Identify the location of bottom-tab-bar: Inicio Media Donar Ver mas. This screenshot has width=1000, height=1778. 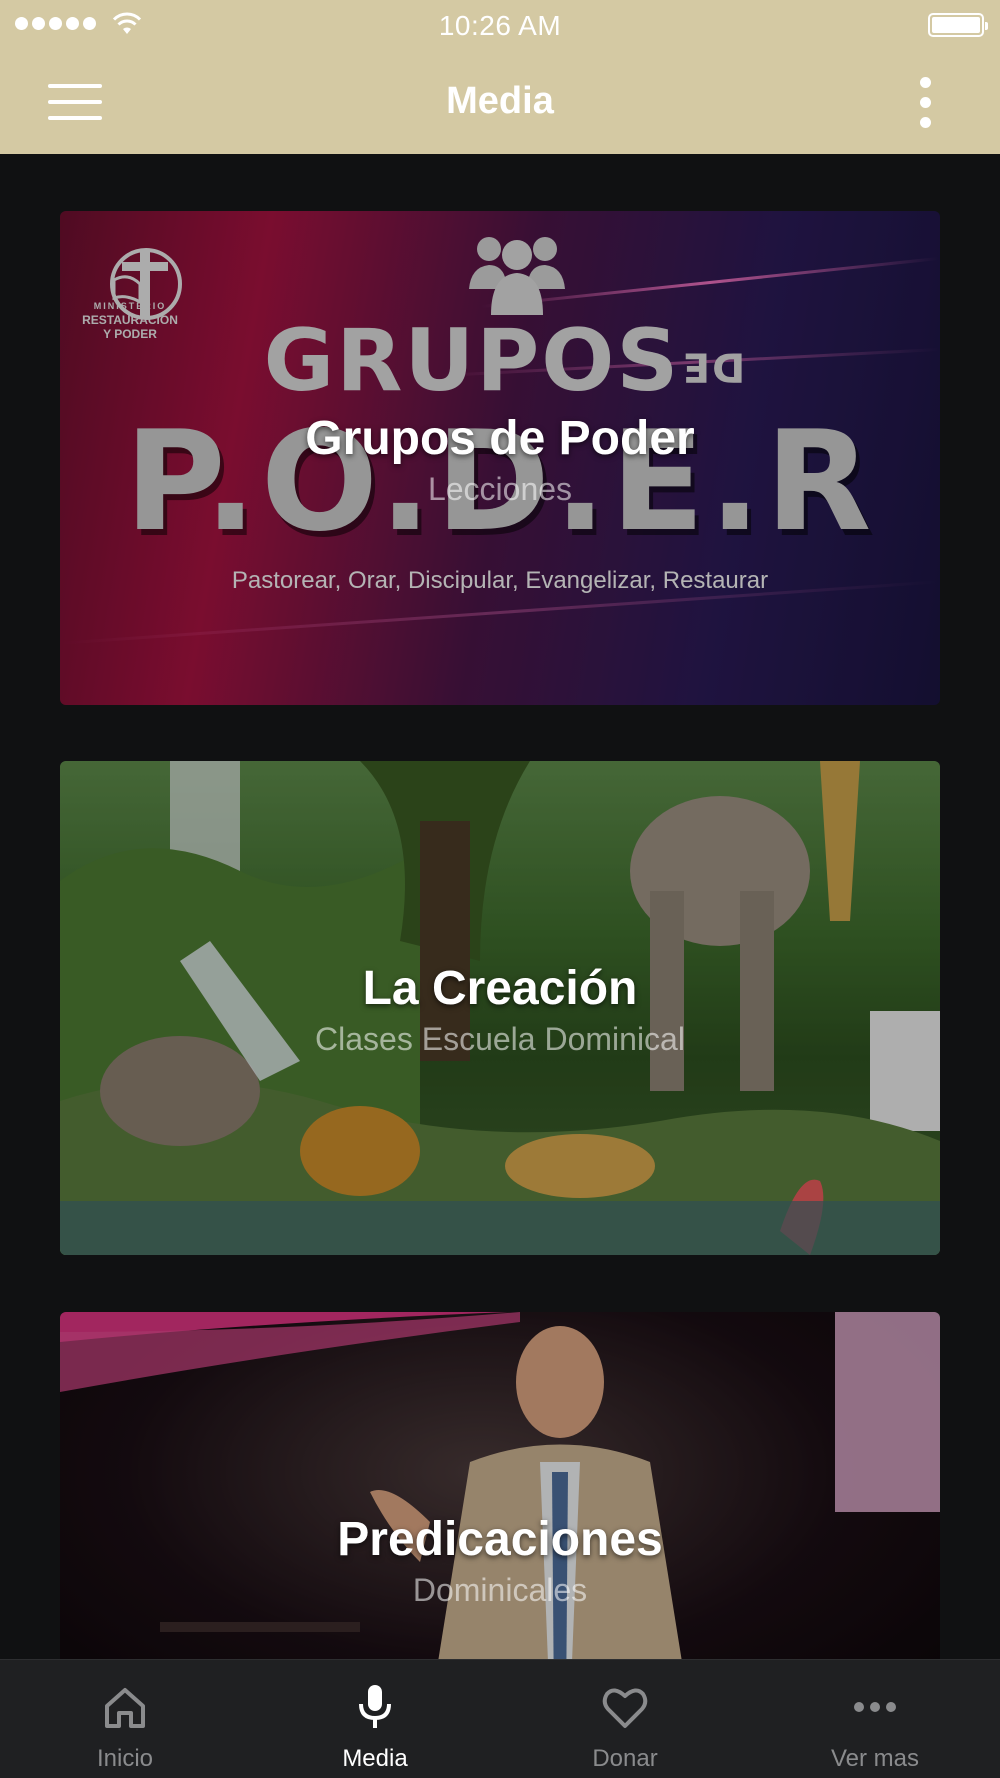
(500, 1718).